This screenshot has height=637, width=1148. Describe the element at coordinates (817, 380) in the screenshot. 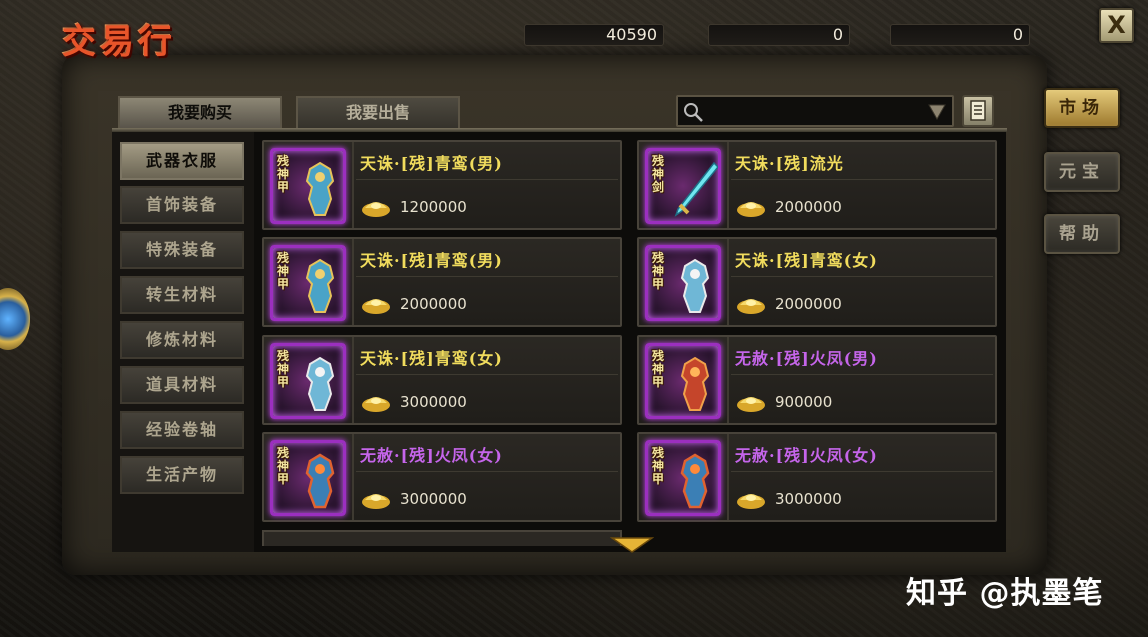

I see `item-card: 残神甲 无赦·[残]火凤(男) 900000` at that location.